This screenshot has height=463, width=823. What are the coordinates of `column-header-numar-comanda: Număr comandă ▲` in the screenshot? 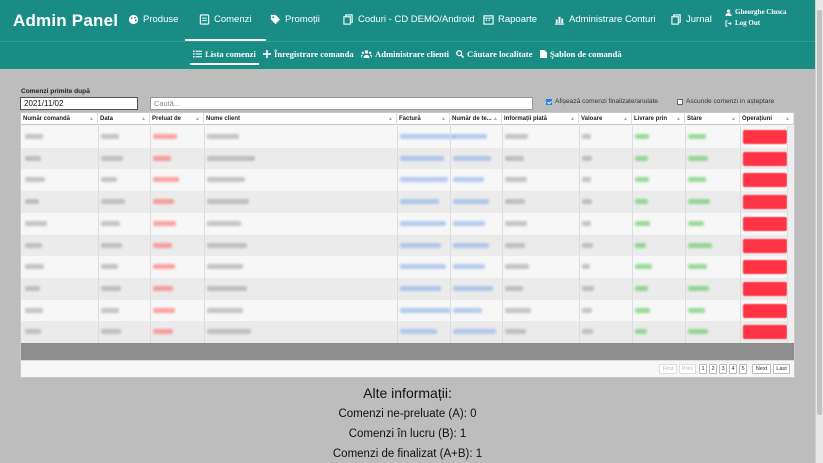 It's located at (59, 119).